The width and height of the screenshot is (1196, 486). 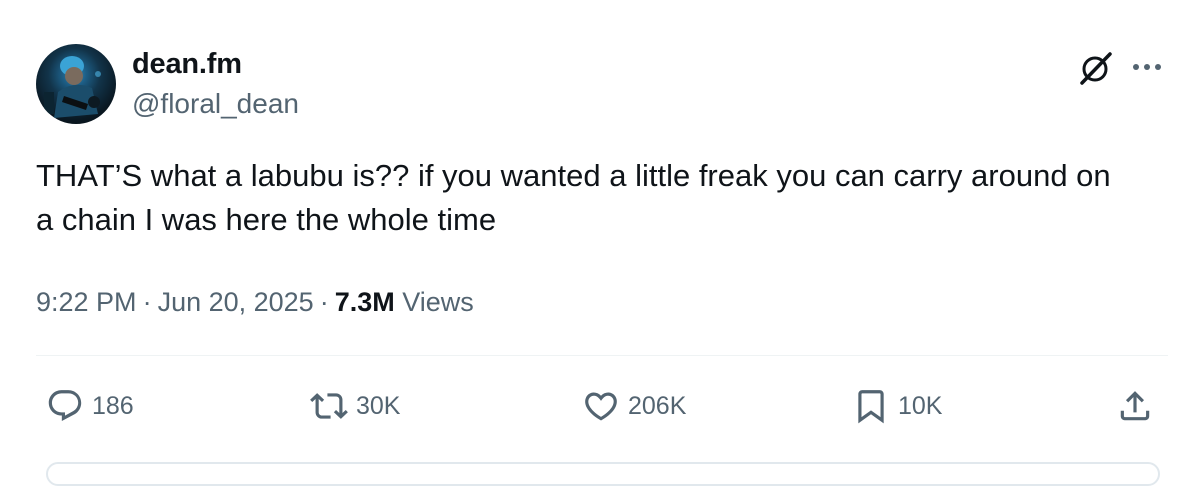 What do you see at coordinates (438, 302) in the screenshot?
I see `views-label: Views` at bounding box center [438, 302].